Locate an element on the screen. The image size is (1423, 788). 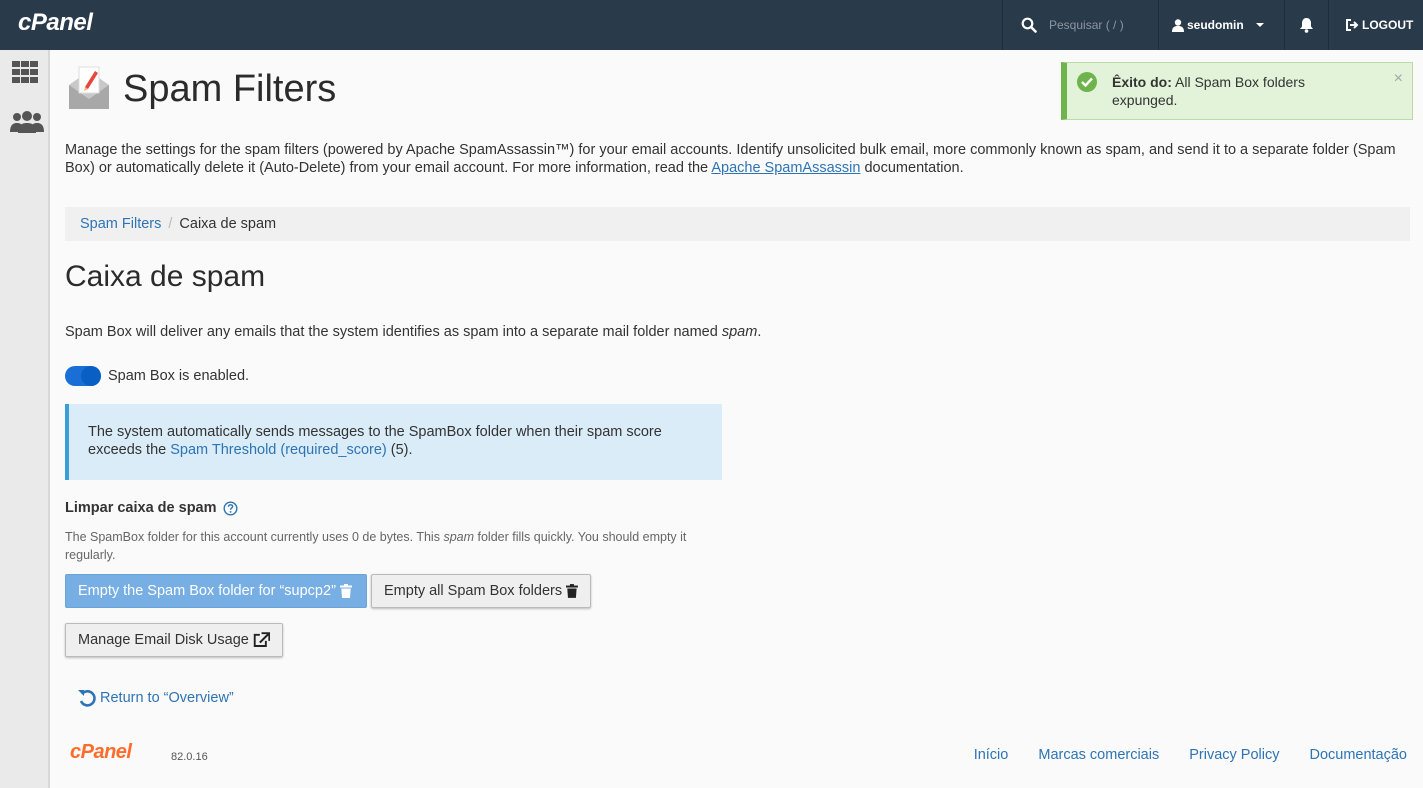
help-icon is located at coordinates (230, 508).